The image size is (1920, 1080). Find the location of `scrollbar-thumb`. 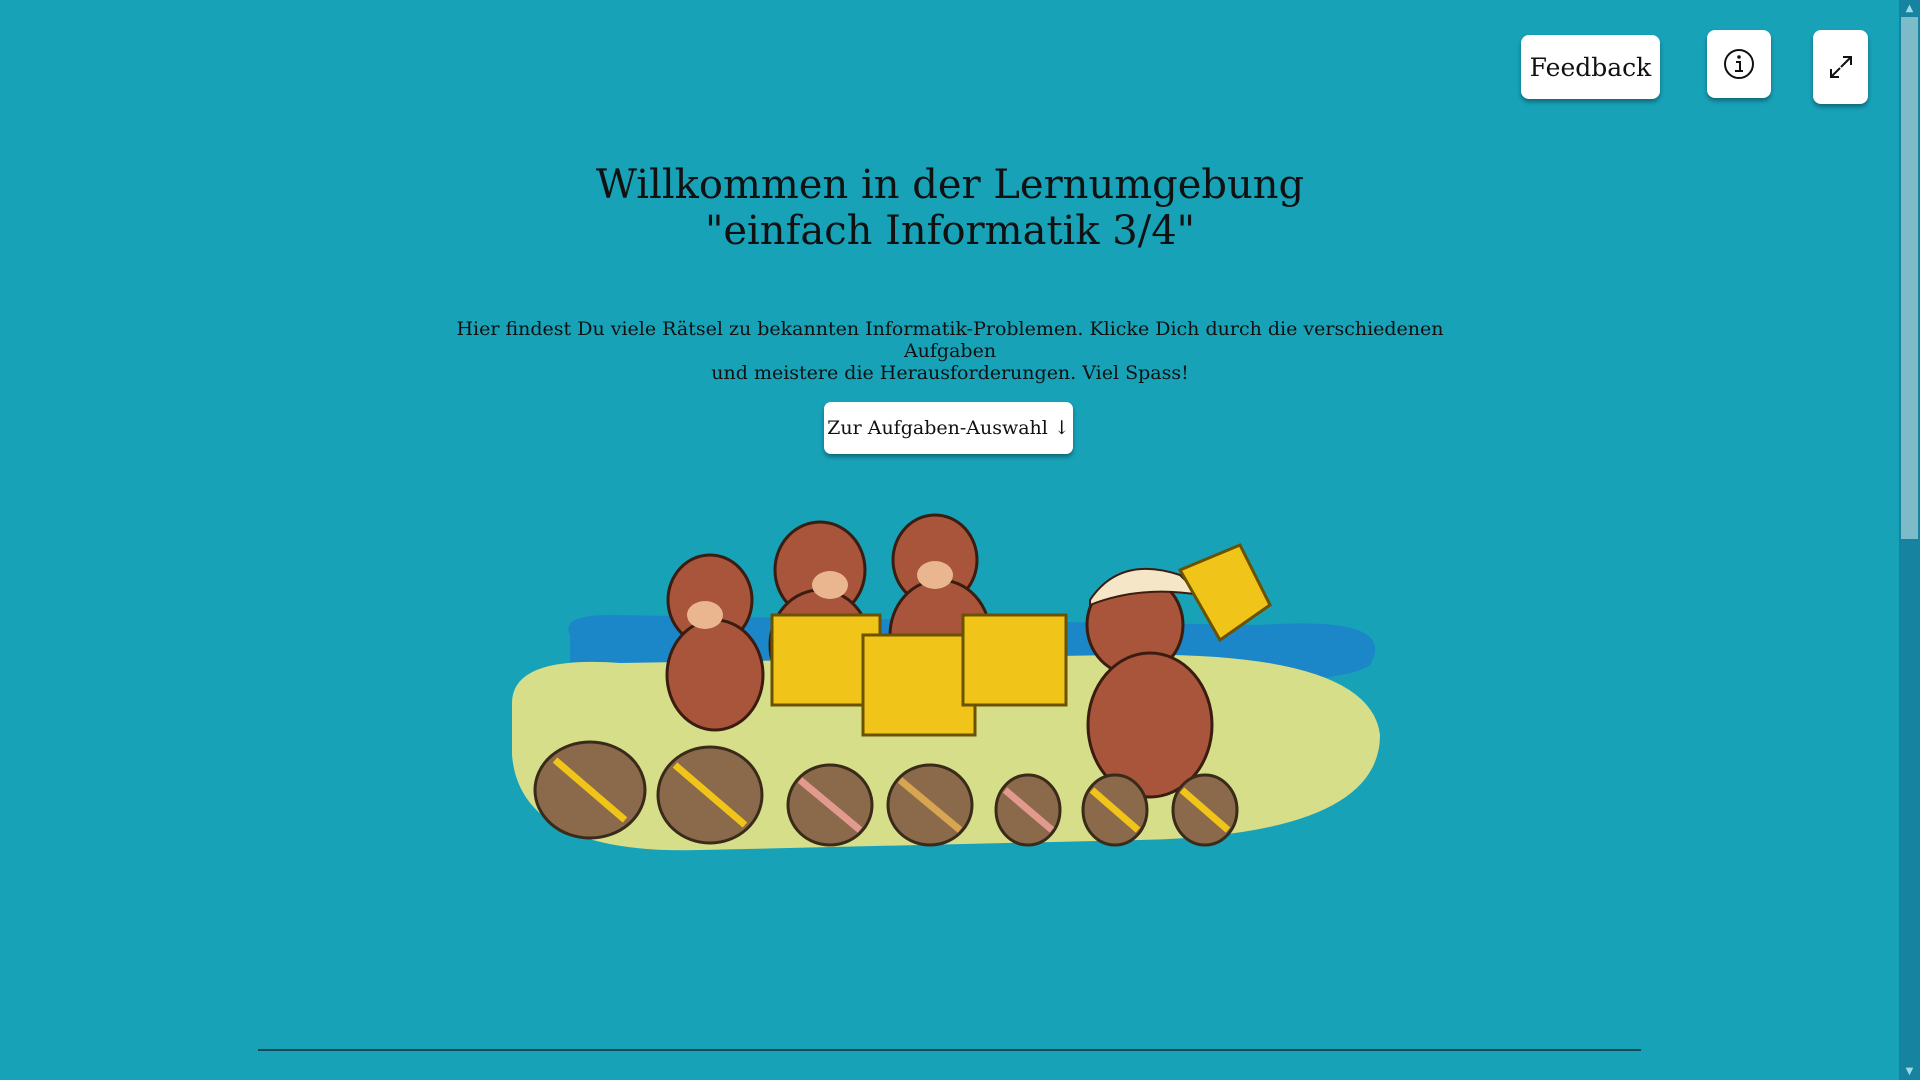

scrollbar-thumb is located at coordinates (1909, 278).